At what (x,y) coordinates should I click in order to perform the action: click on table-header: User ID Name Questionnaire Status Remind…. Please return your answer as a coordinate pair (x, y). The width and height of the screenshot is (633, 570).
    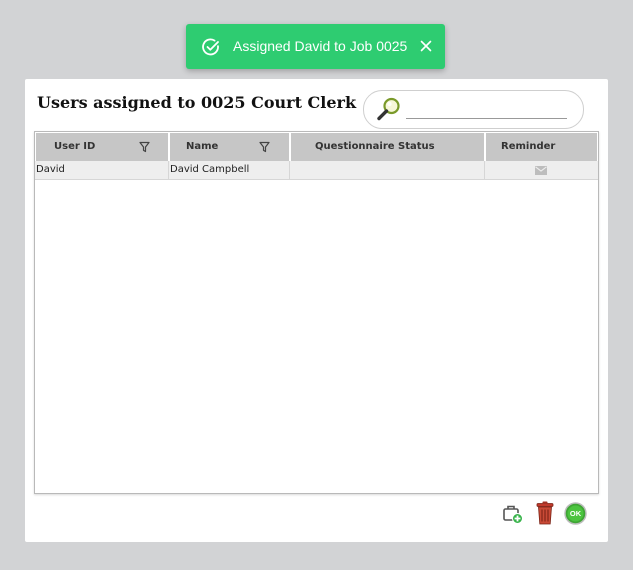
    Looking at the image, I should click on (316, 146).